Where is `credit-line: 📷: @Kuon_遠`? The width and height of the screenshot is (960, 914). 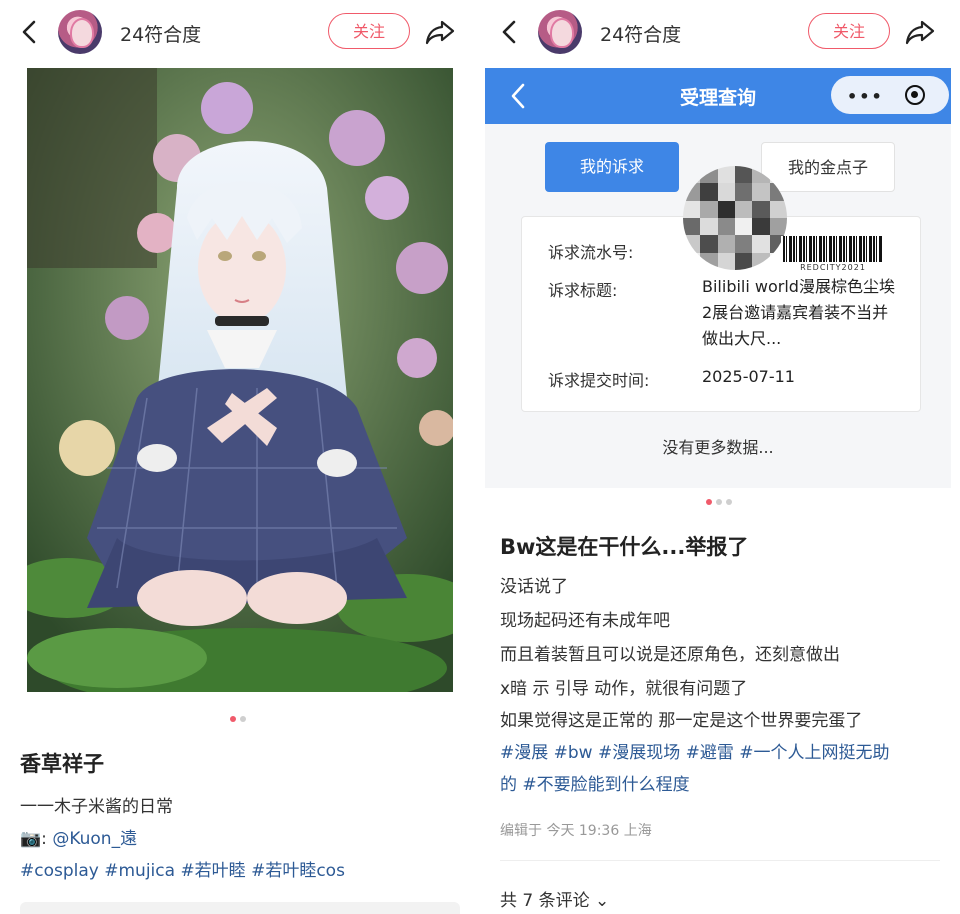
credit-line: 📷: @Kuon_遠 is located at coordinates (78, 836).